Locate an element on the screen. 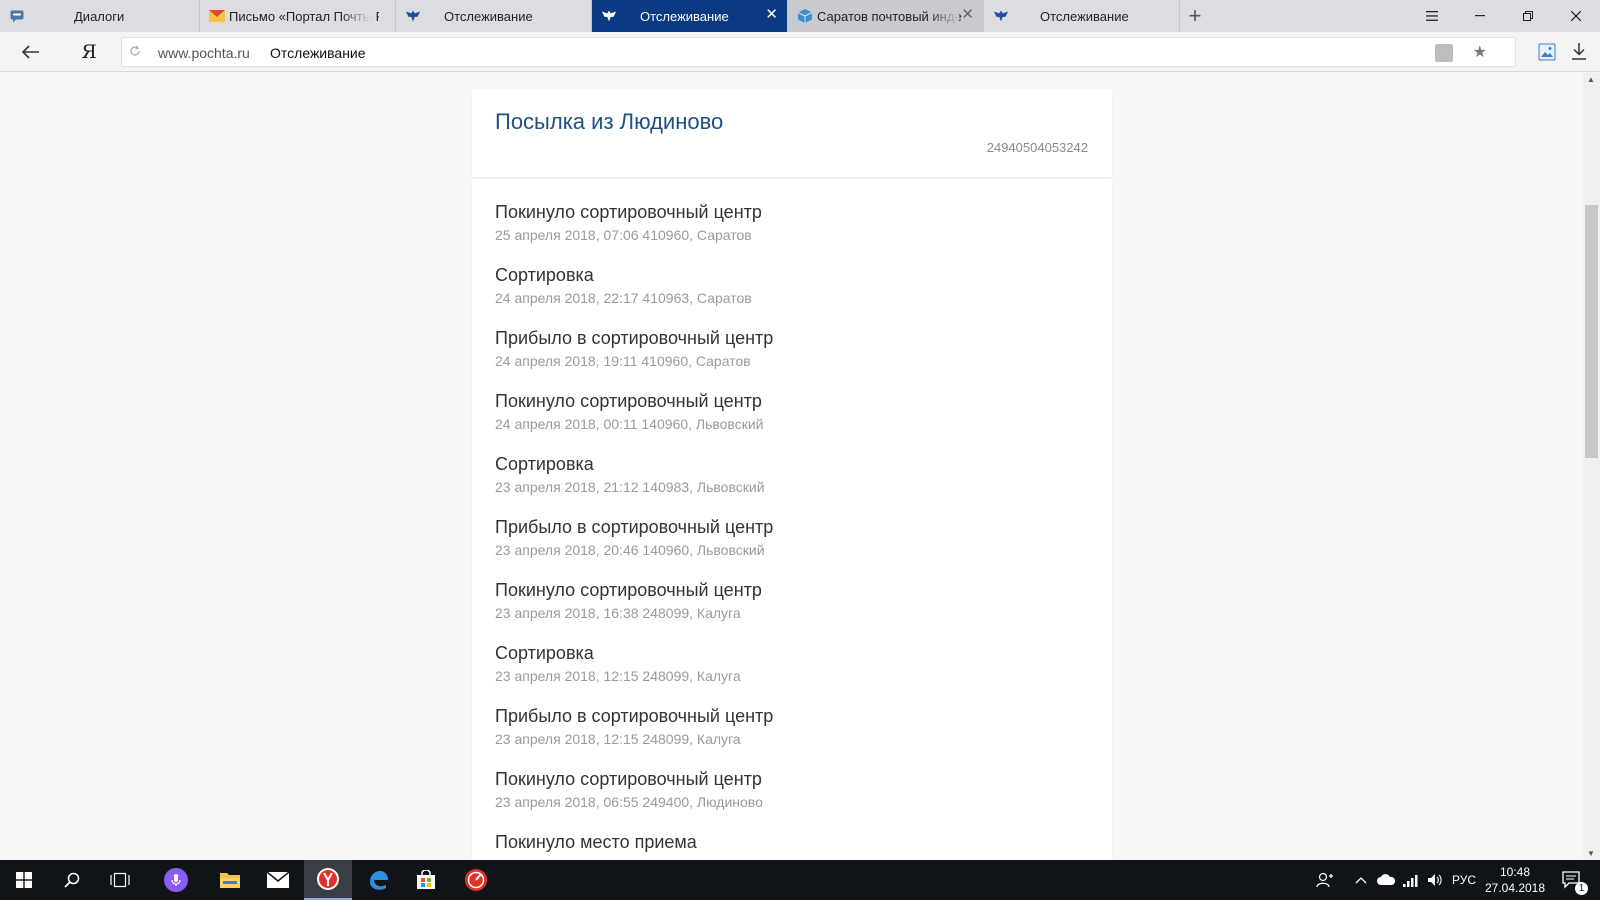 The height and width of the screenshot is (900, 1600). tab-tracking-active: Отслеживание ✕ is located at coordinates (690, 16).